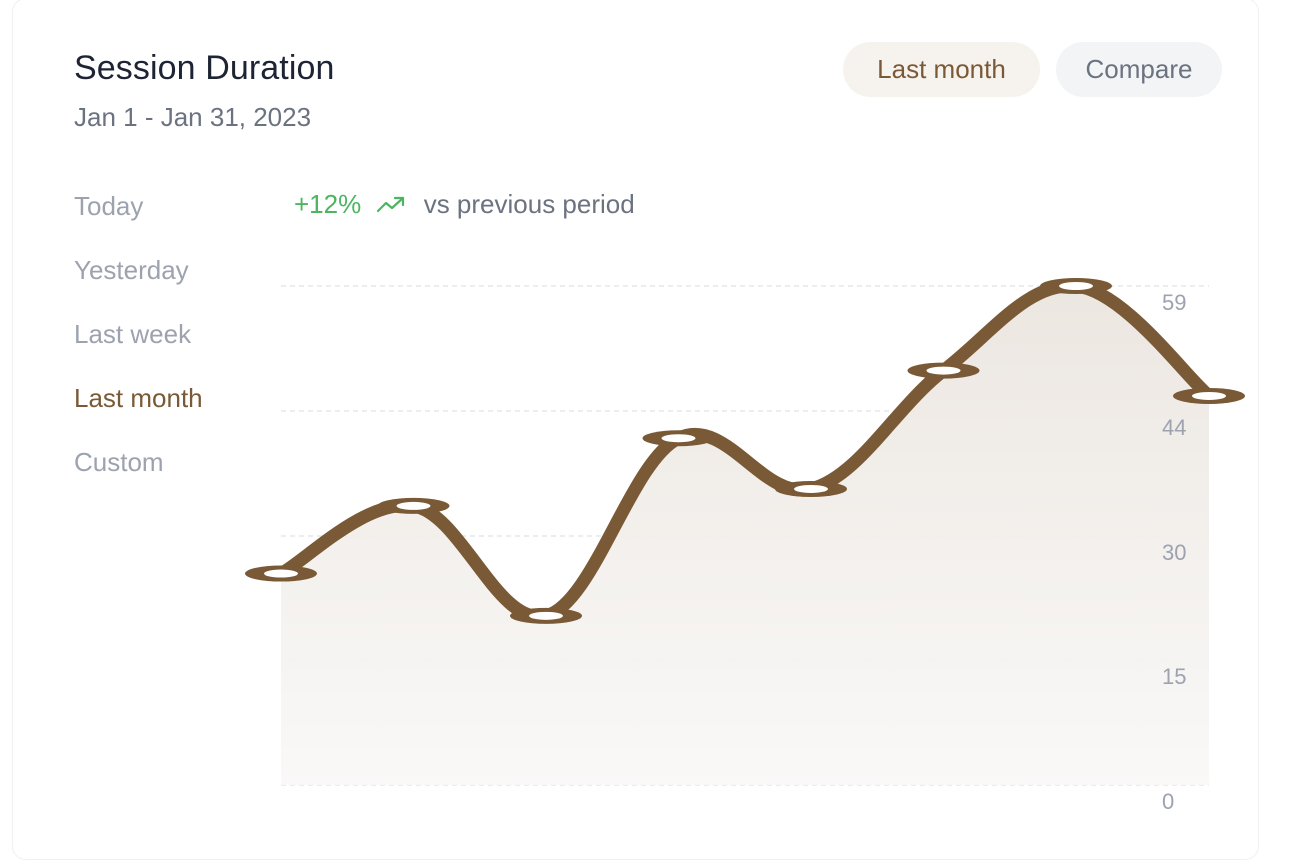 The height and width of the screenshot is (860, 1312). Describe the element at coordinates (1174, 552) in the screenshot. I see `y-tick-label: 30` at that location.